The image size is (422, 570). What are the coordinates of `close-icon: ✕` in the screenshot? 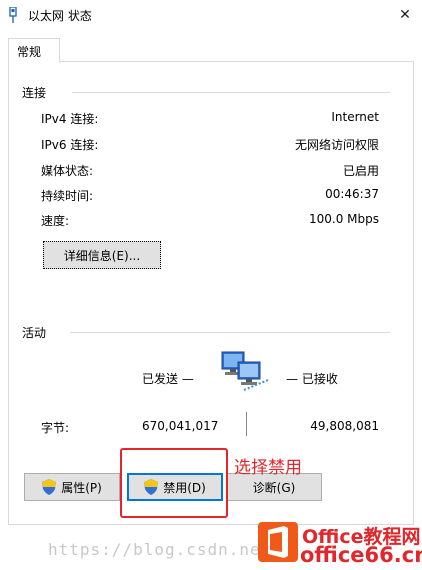 It's located at (405, 15).